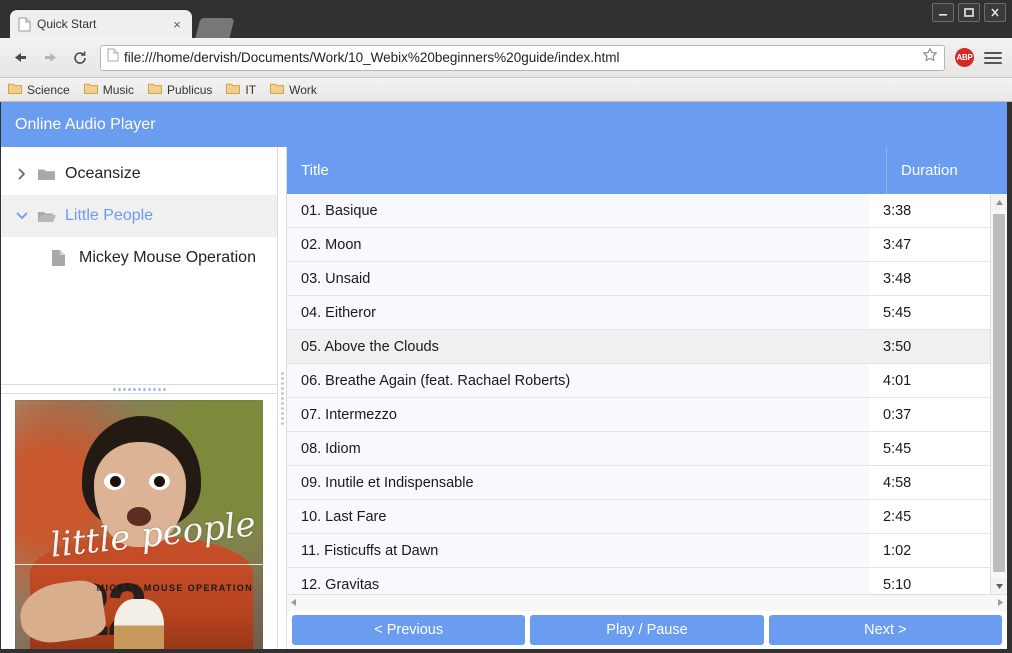  I want to click on tree-item-label: Mickey Mouse Operation, so click(167, 257).